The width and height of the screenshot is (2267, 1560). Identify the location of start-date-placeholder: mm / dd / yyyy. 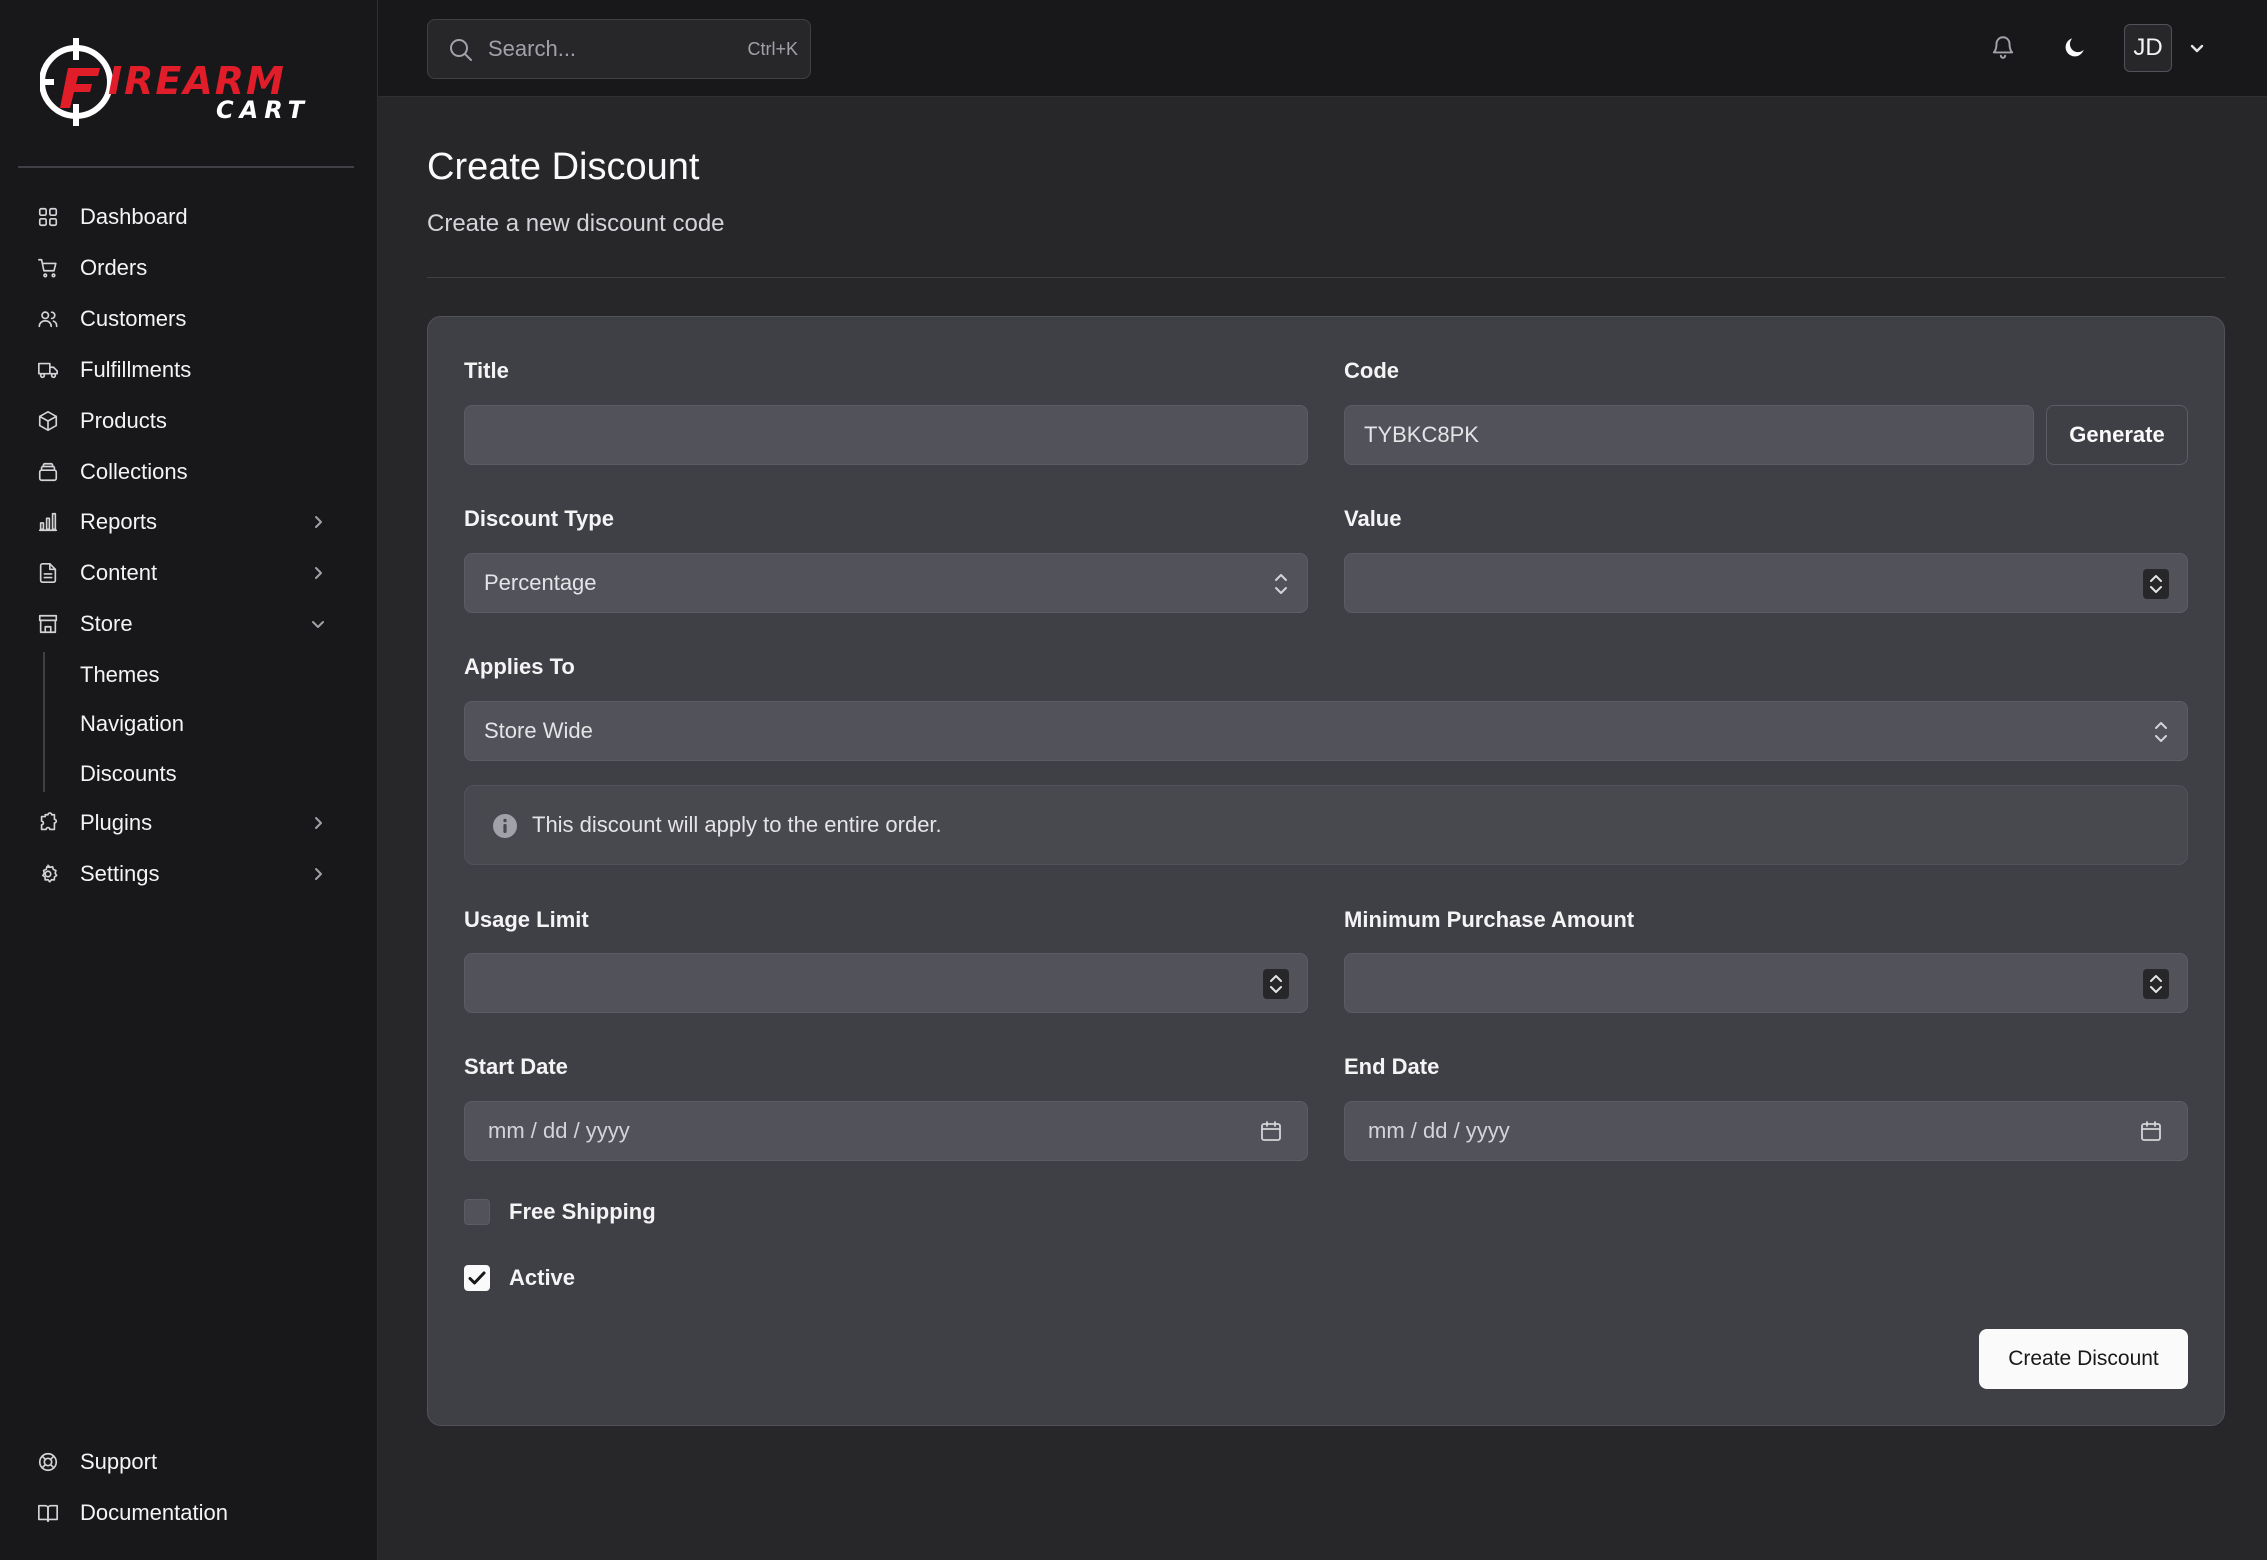
(559, 1130).